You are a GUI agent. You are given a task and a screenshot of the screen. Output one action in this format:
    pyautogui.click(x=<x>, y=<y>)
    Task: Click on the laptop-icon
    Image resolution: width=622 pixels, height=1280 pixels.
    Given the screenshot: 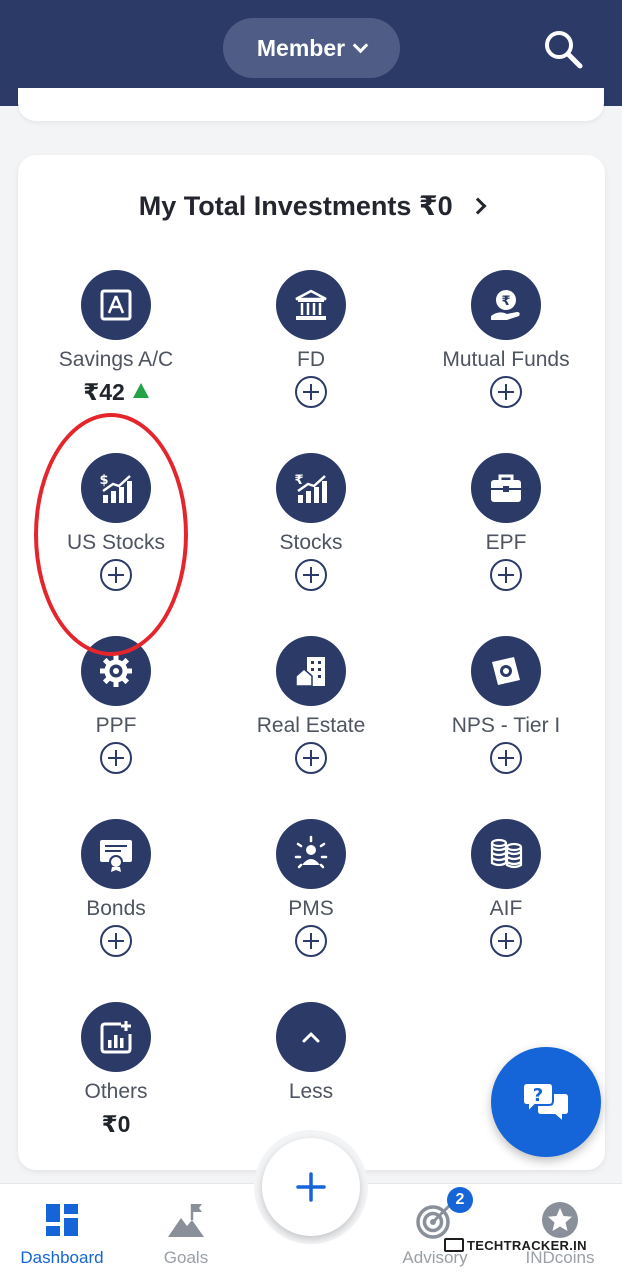 What is the action you would take?
    pyautogui.click(x=454, y=1245)
    